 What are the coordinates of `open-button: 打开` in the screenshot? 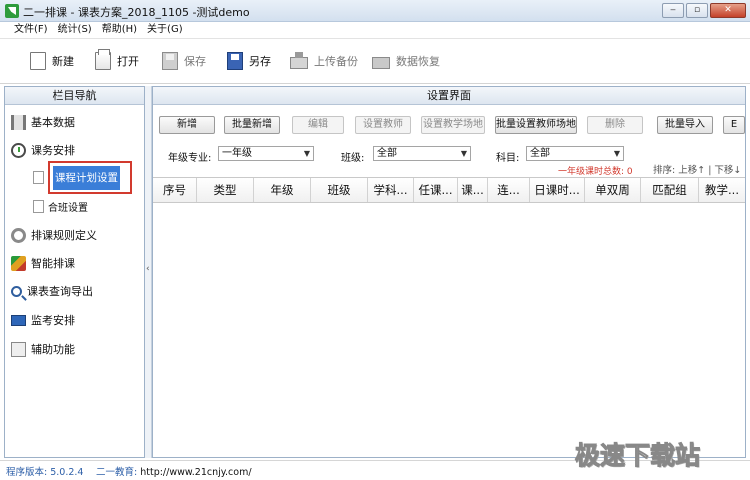 It's located at (117, 60).